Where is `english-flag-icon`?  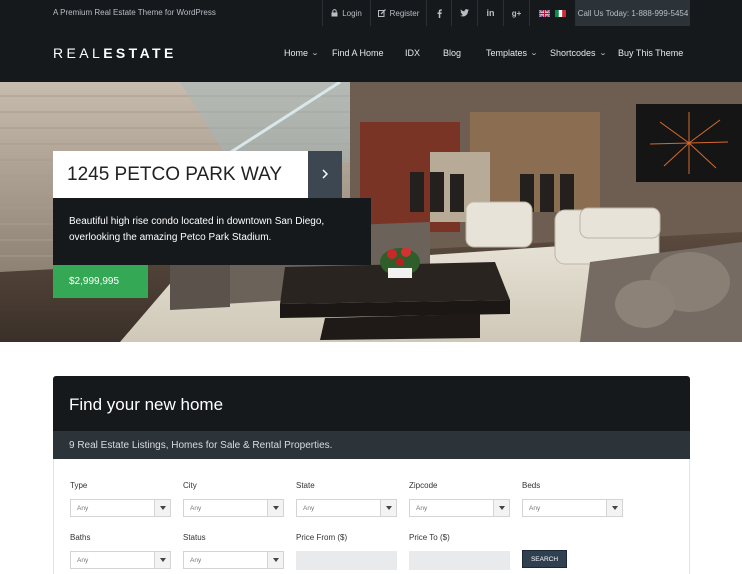 english-flag-icon is located at coordinates (544, 13).